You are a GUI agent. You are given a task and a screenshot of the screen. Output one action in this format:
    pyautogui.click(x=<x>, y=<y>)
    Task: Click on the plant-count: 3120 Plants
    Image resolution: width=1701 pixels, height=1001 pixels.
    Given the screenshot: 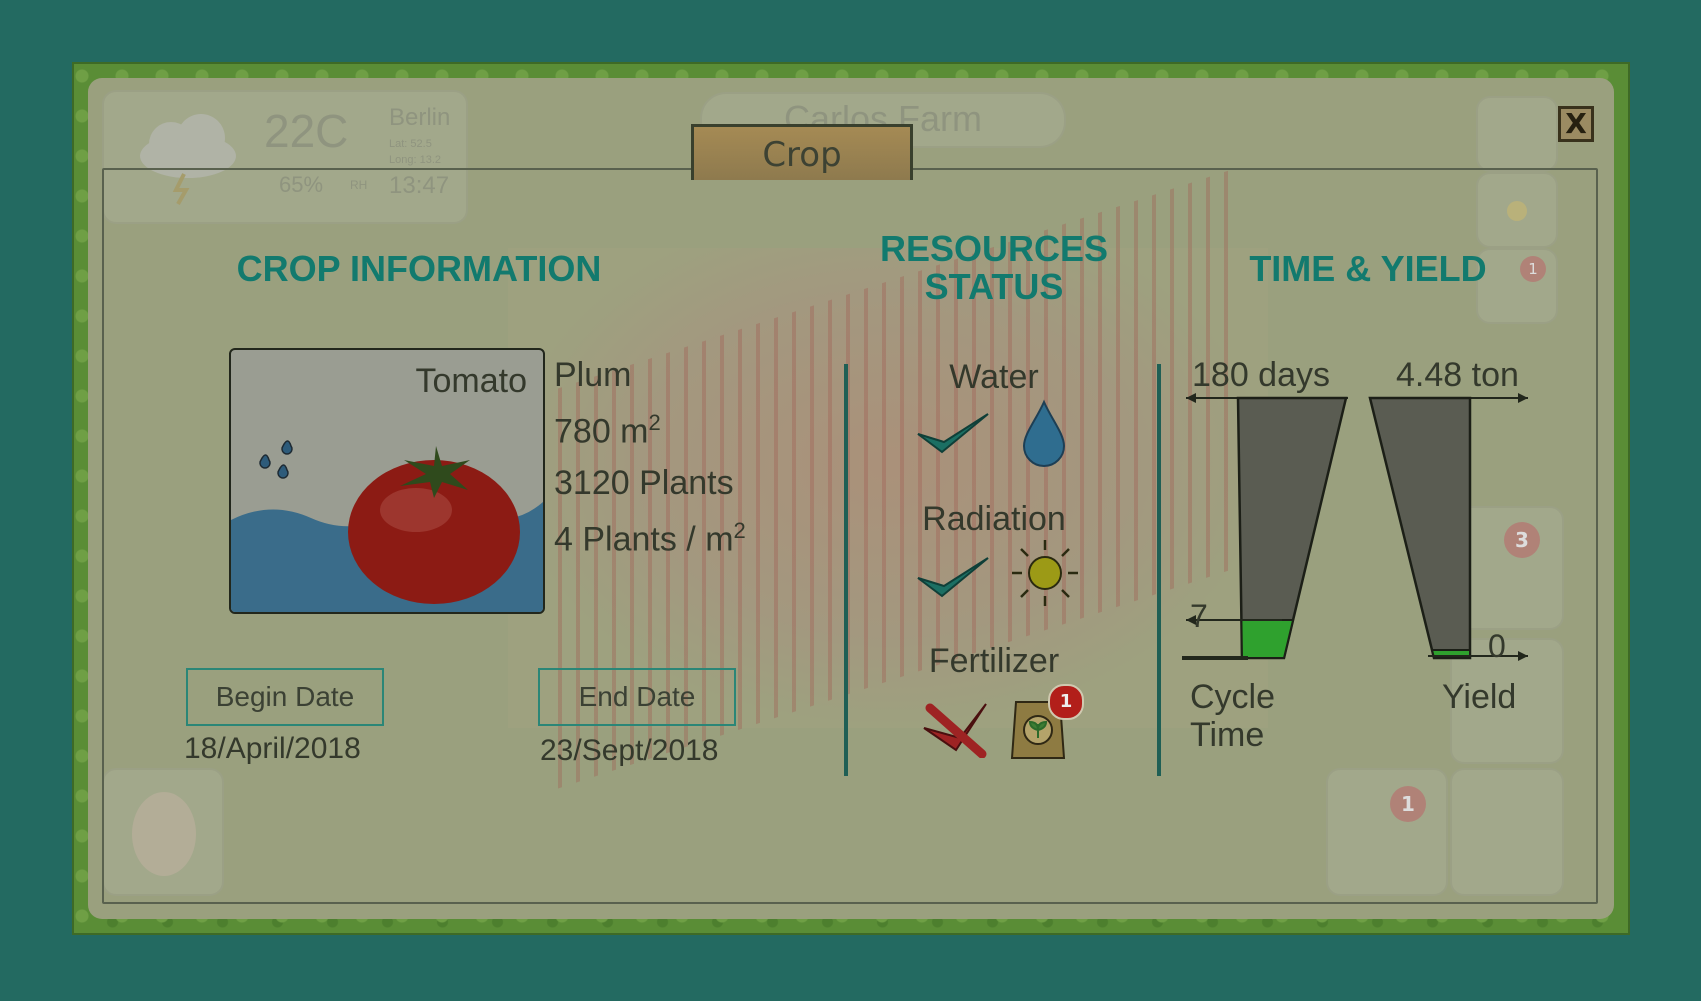 What is the action you would take?
    pyautogui.click(x=644, y=483)
    